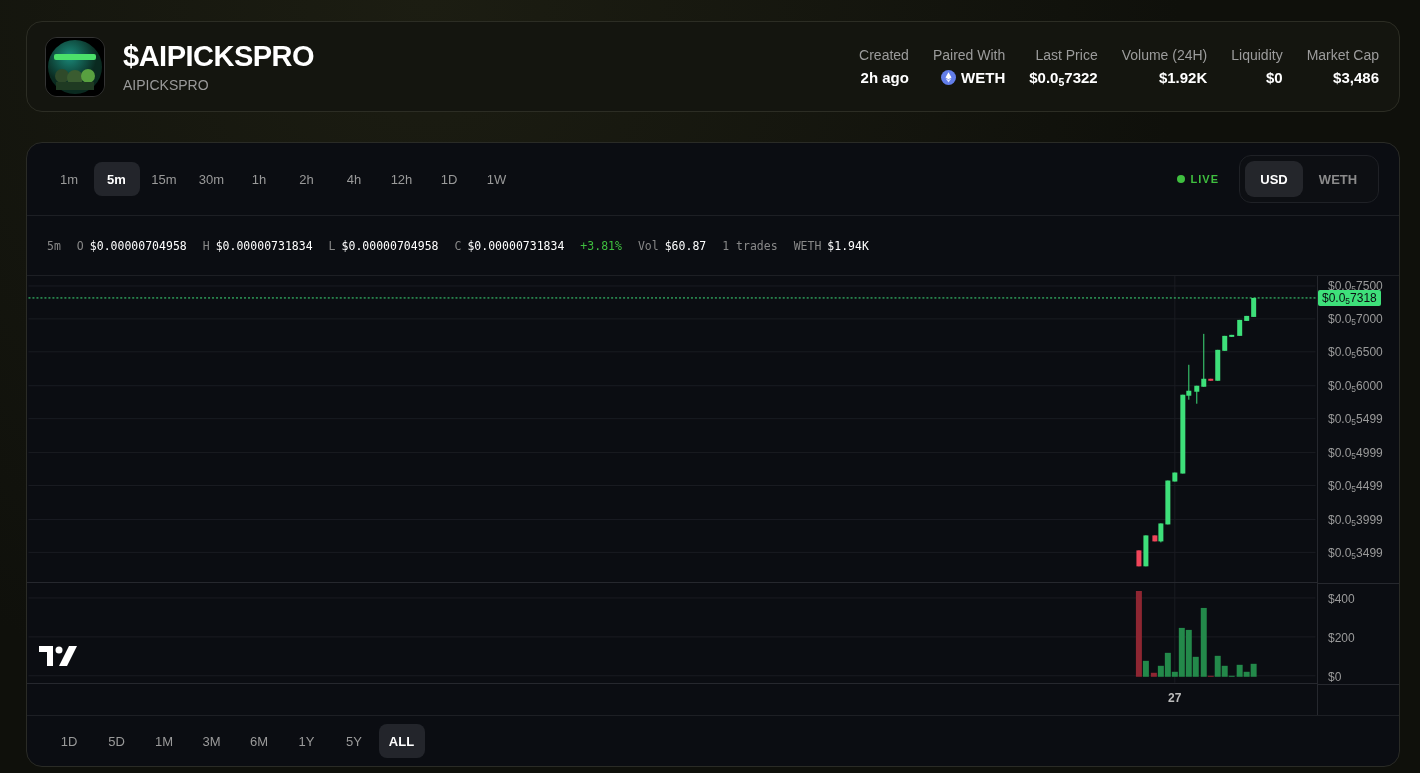 The image size is (1420, 773). I want to click on stat-label: Paired With, so click(969, 55).